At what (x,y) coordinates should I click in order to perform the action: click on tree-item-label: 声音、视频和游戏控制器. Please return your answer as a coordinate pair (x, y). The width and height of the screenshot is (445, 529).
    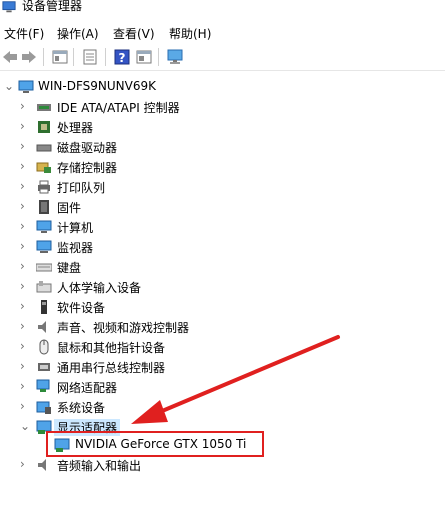
    Looking at the image, I should click on (123, 328).